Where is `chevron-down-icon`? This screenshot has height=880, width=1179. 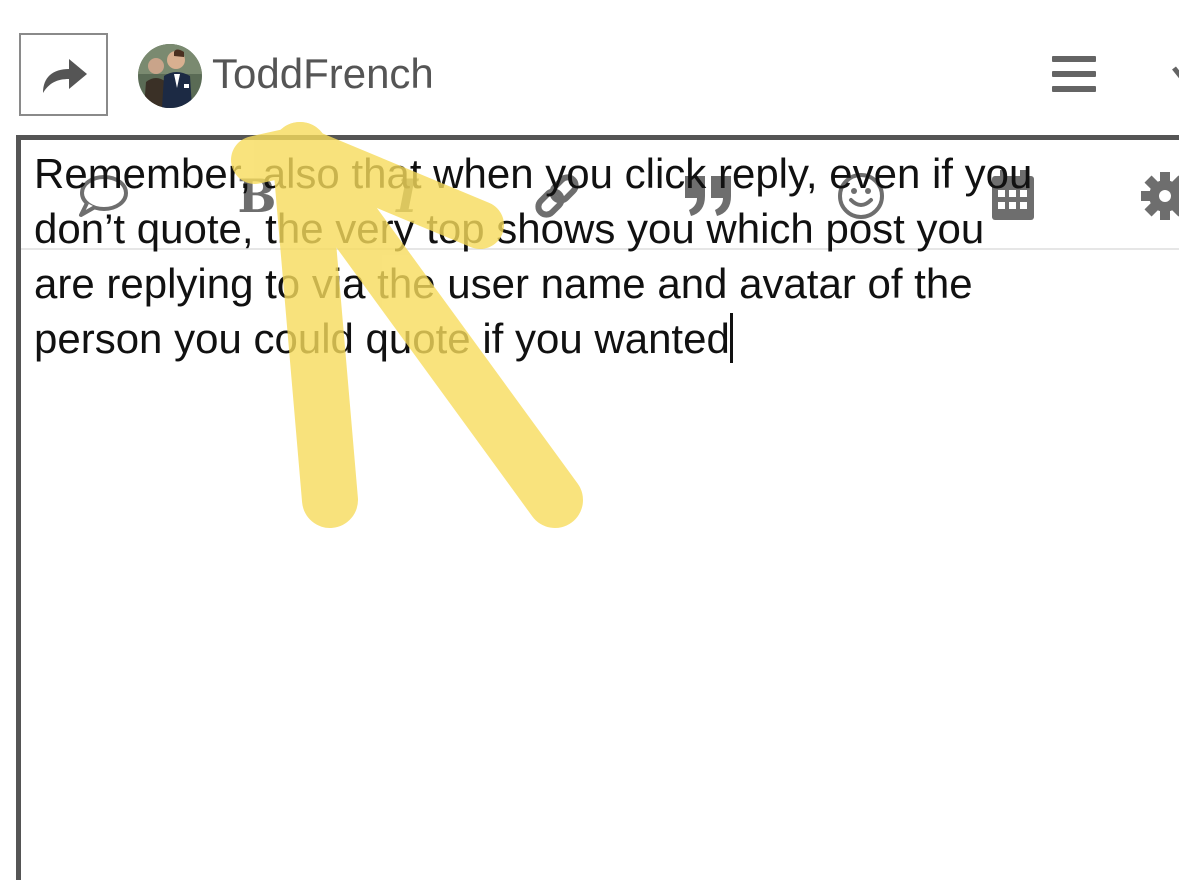
chevron-down-icon is located at coordinates (1174, 74).